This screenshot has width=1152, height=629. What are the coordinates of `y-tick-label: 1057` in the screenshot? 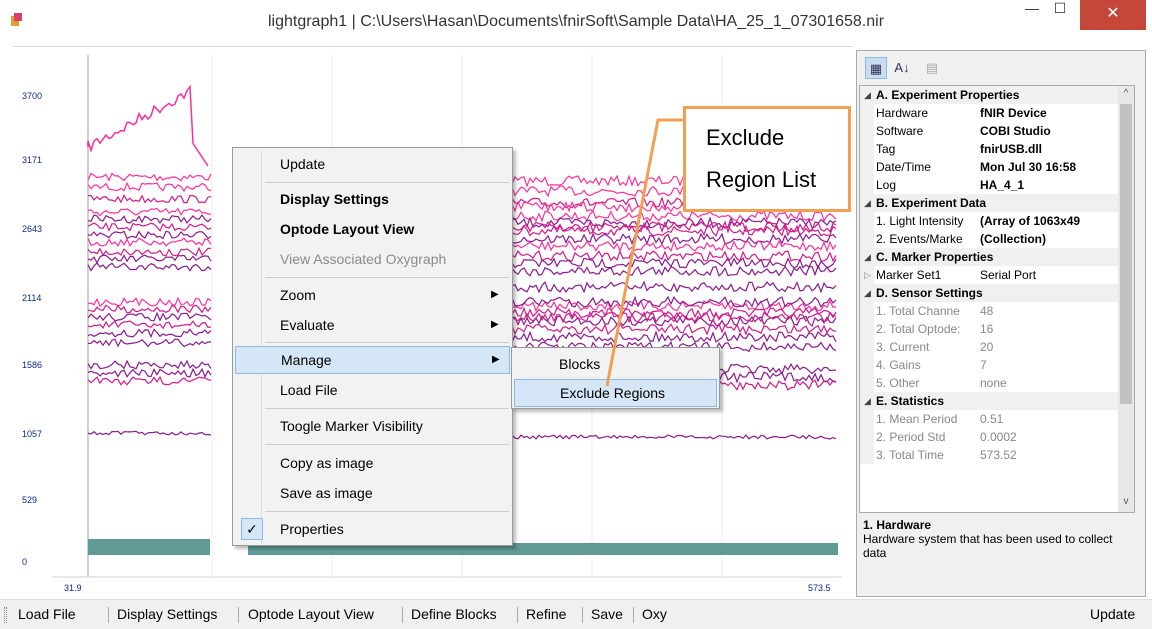 It's located at (32, 434).